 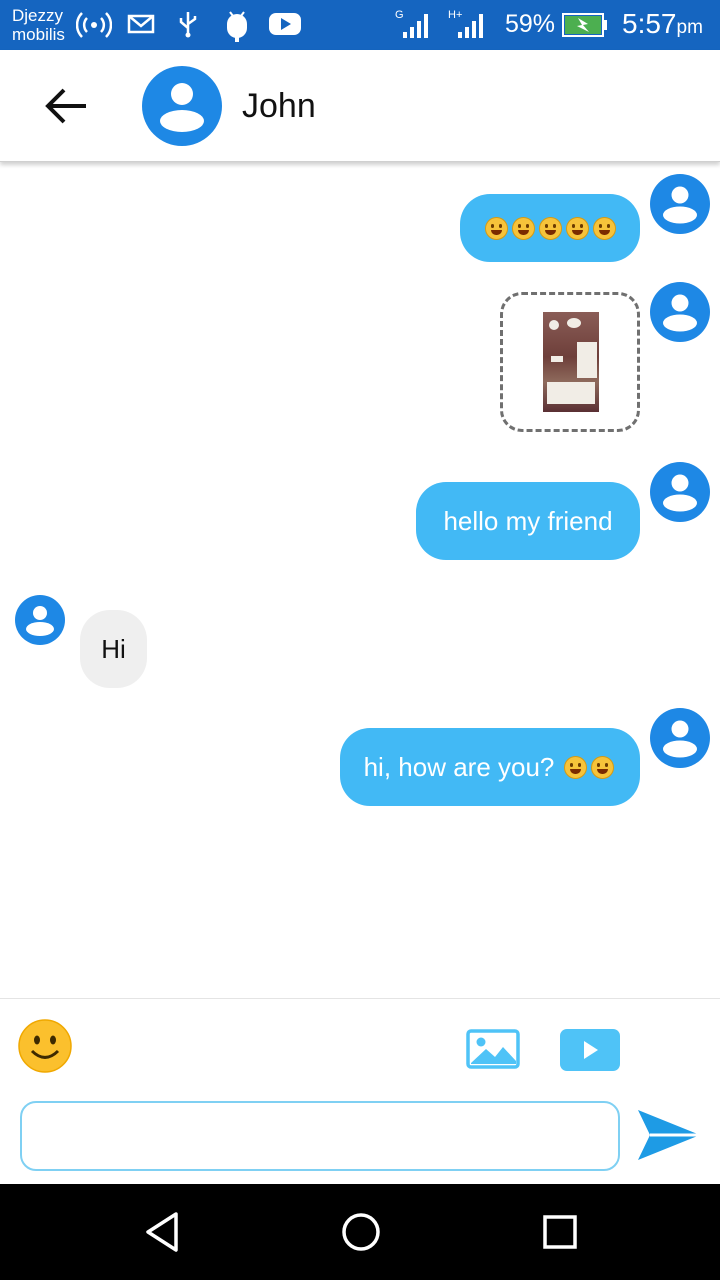 I want to click on battery-charging-icon, so click(x=584, y=25).